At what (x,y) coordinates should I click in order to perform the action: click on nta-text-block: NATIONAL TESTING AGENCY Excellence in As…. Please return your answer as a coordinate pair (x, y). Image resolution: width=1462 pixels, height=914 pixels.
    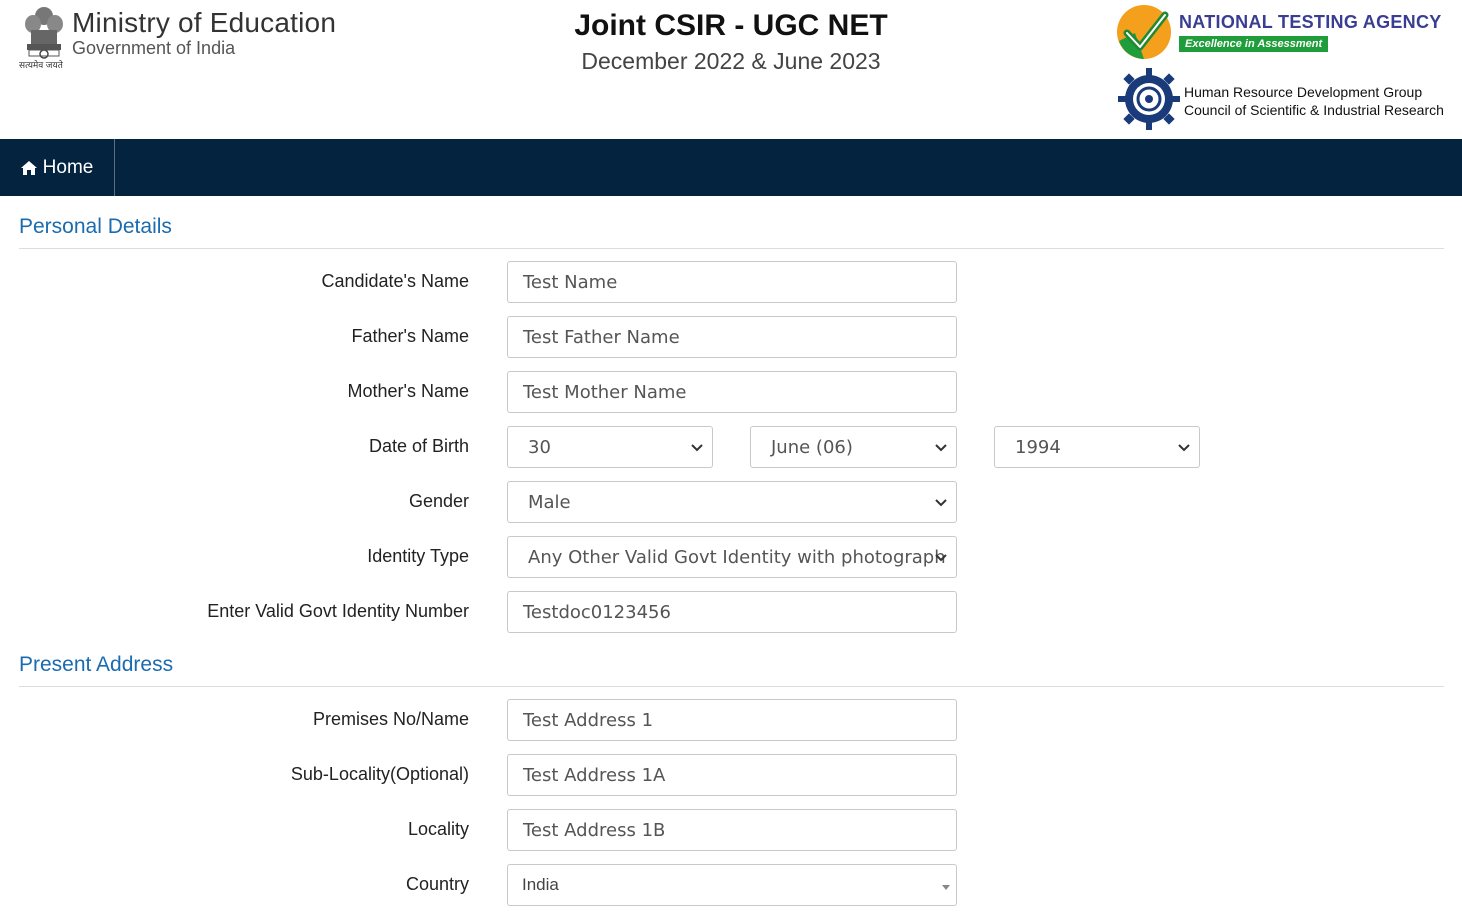
    Looking at the image, I should click on (1310, 32).